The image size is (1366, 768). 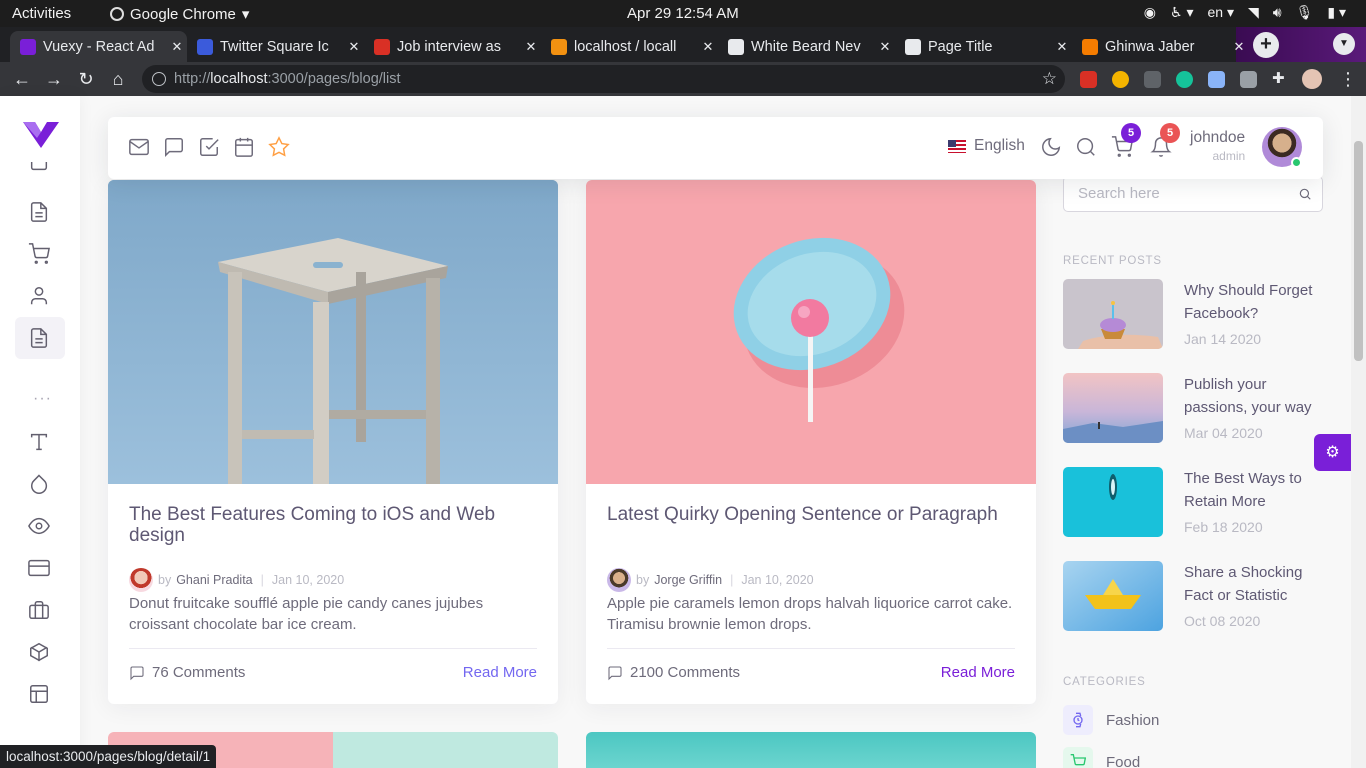 I want to click on pages-icon, so click(x=40, y=339).